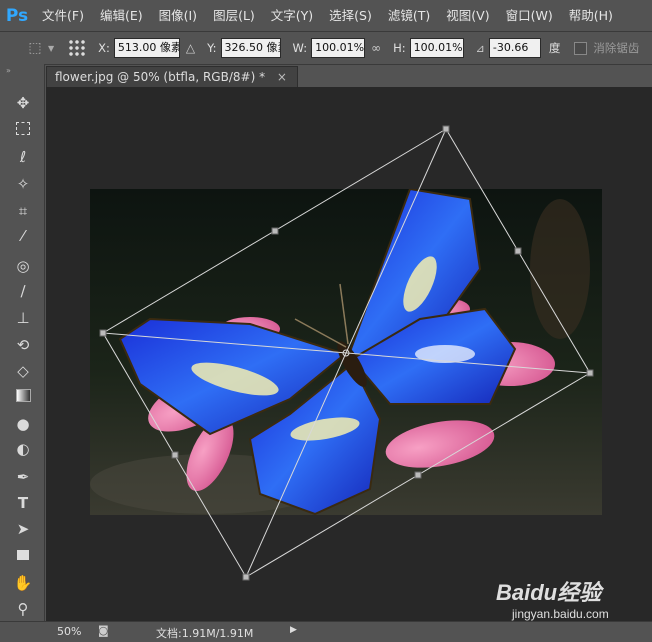 The height and width of the screenshot is (642, 652). Describe the element at coordinates (35, 48) in the screenshot. I see `transform-tool-icon: ⬚` at that location.